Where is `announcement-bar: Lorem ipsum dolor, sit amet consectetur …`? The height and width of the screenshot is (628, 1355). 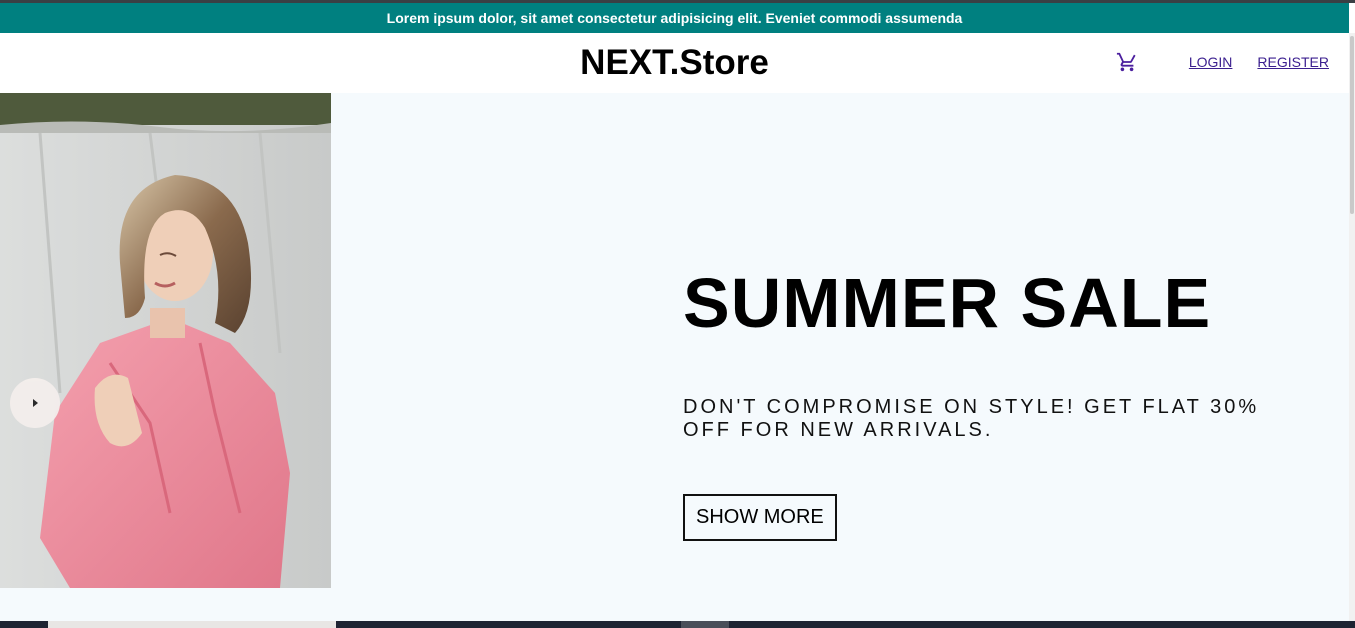 announcement-bar: Lorem ipsum dolor, sit amet consectetur … is located at coordinates (674, 18).